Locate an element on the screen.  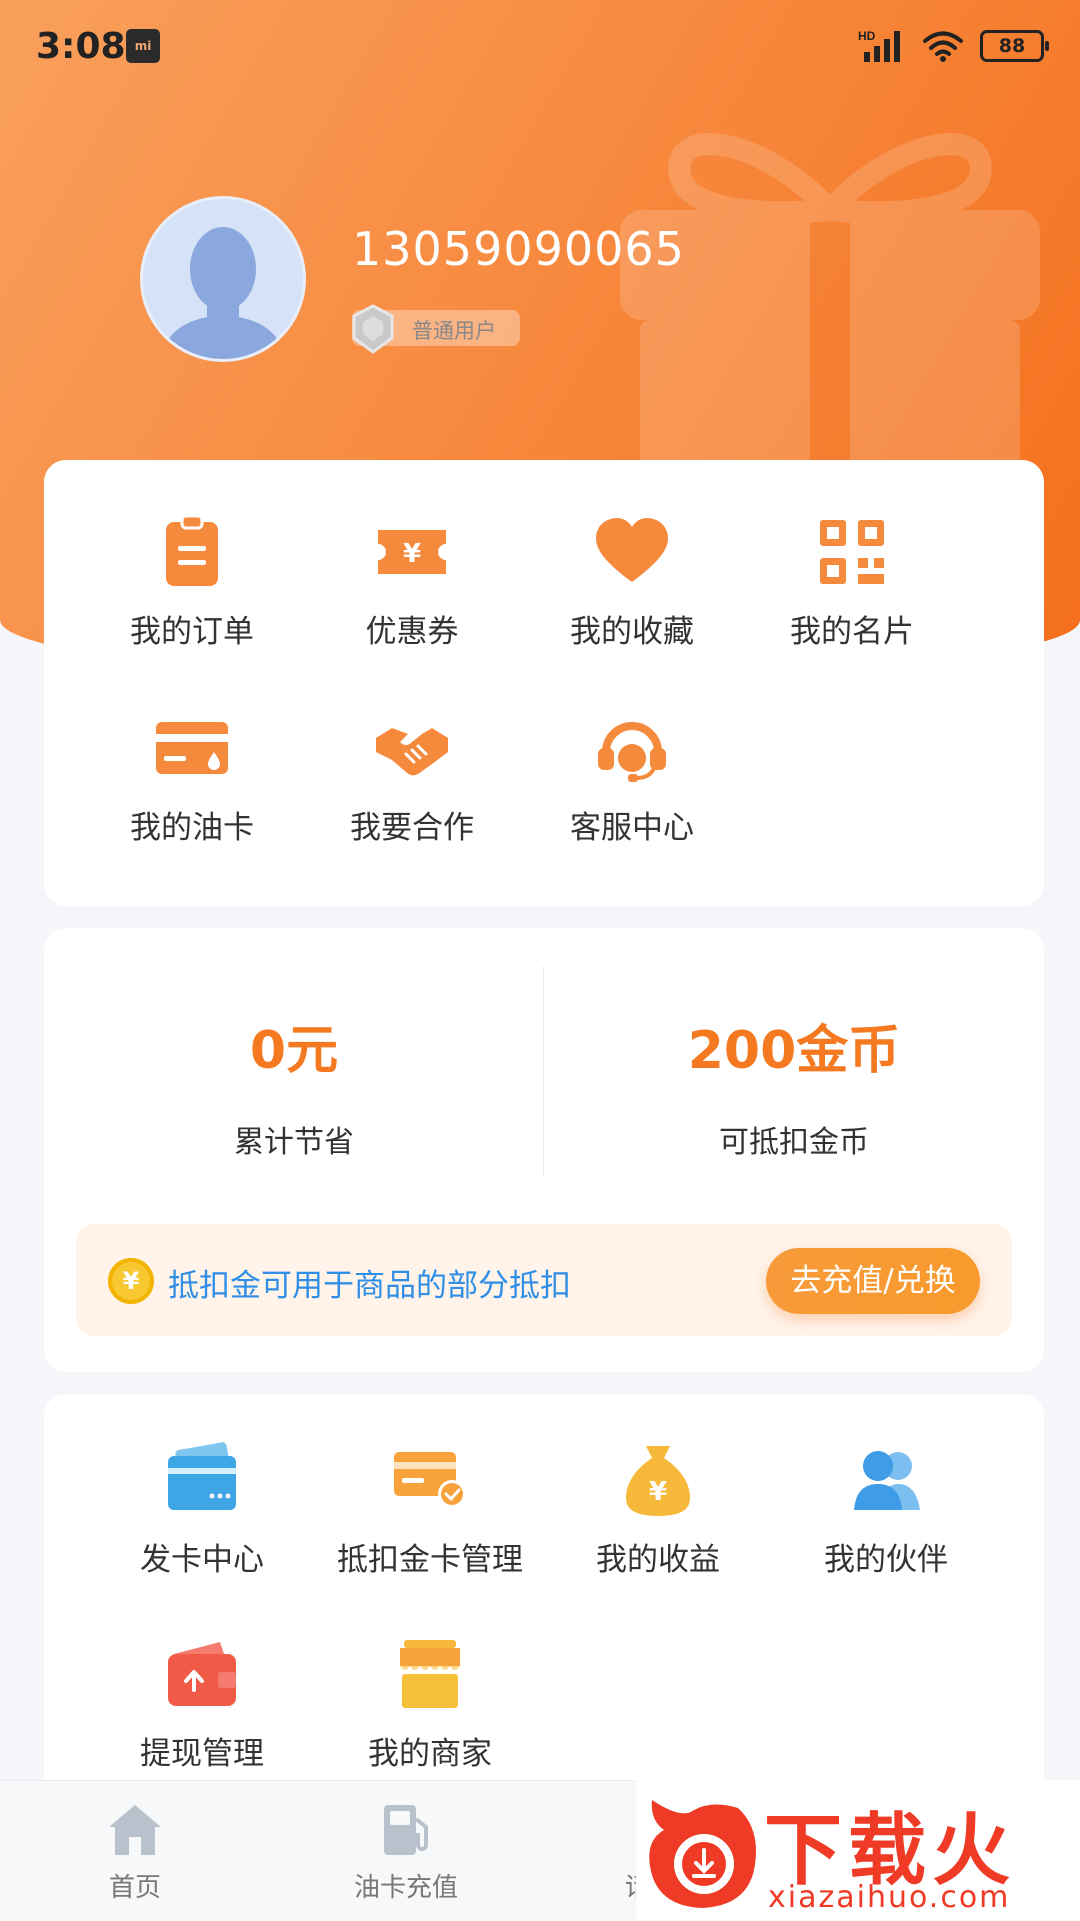
menu-item-label: 客服中心 is located at coordinates (632, 828).